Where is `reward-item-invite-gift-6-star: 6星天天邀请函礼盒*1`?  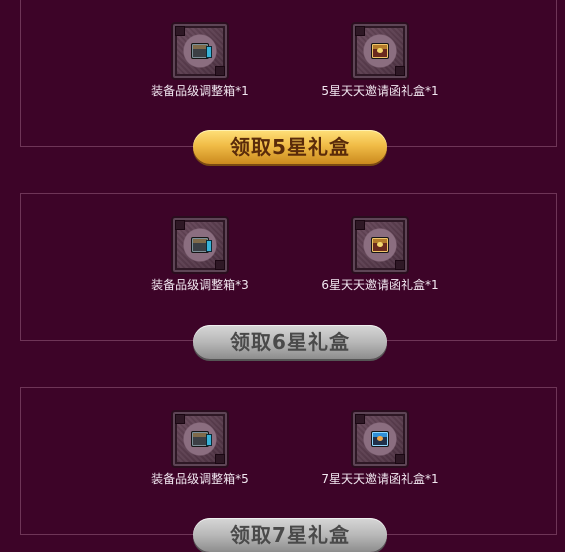
reward-item-invite-gift-6-star: 6星天天邀请函礼盒*1 is located at coordinates (380, 254).